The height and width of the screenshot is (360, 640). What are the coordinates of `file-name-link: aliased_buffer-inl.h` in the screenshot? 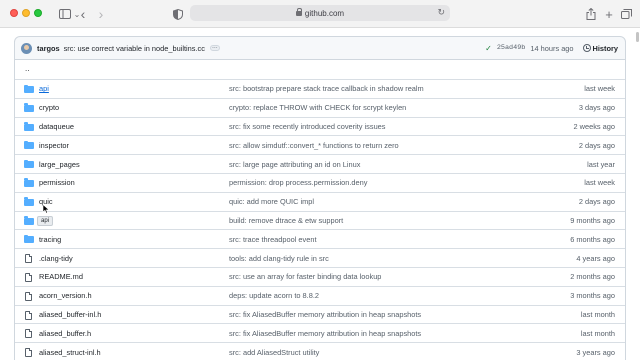 It's located at (70, 314).